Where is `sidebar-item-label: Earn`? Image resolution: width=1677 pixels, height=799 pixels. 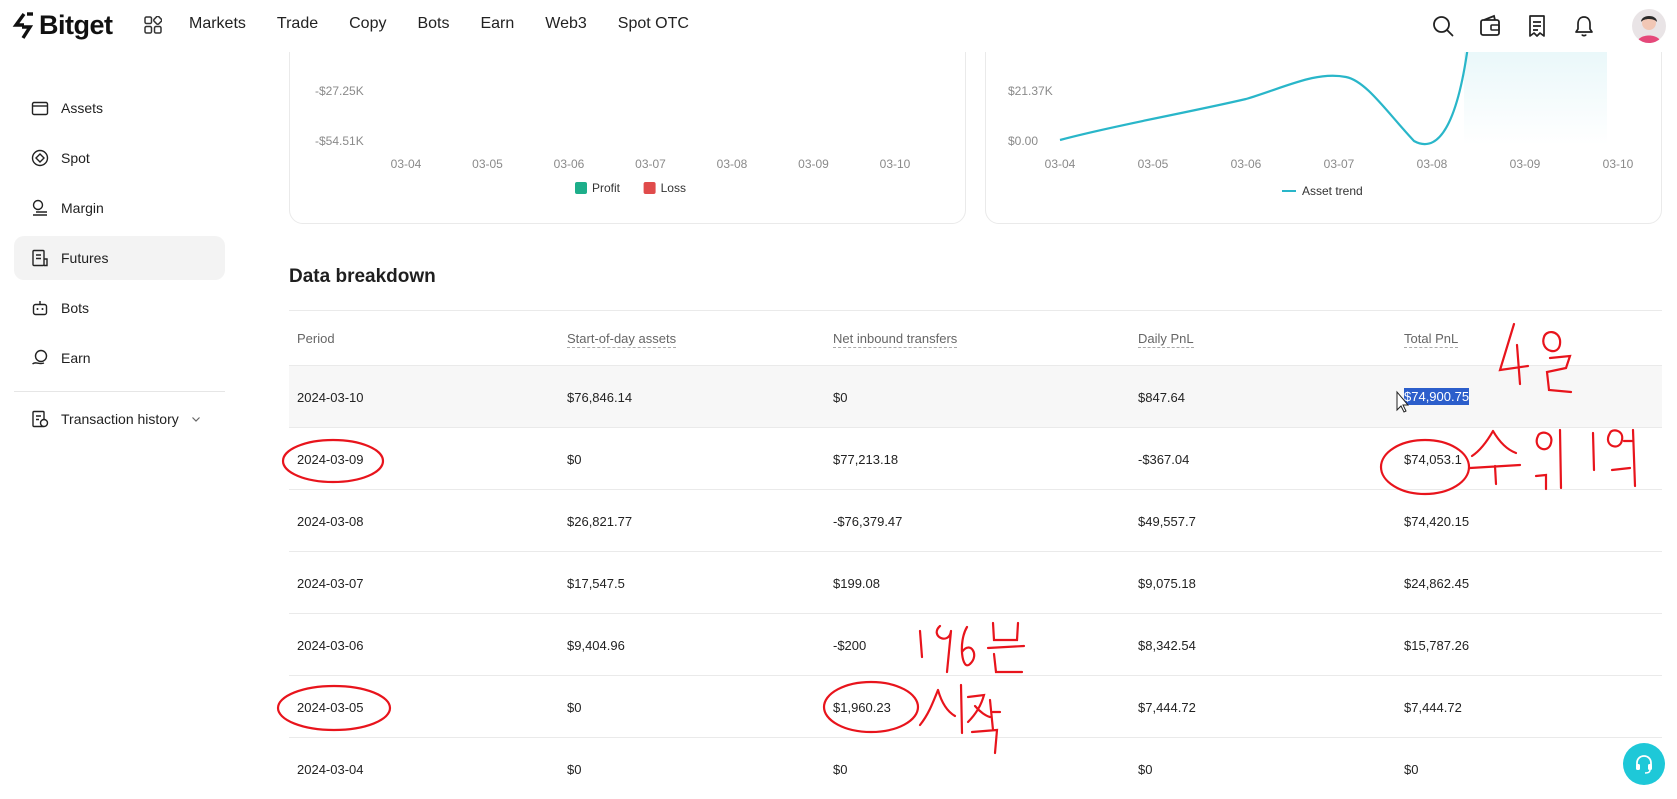
sidebar-item-label: Earn is located at coordinates (76, 358).